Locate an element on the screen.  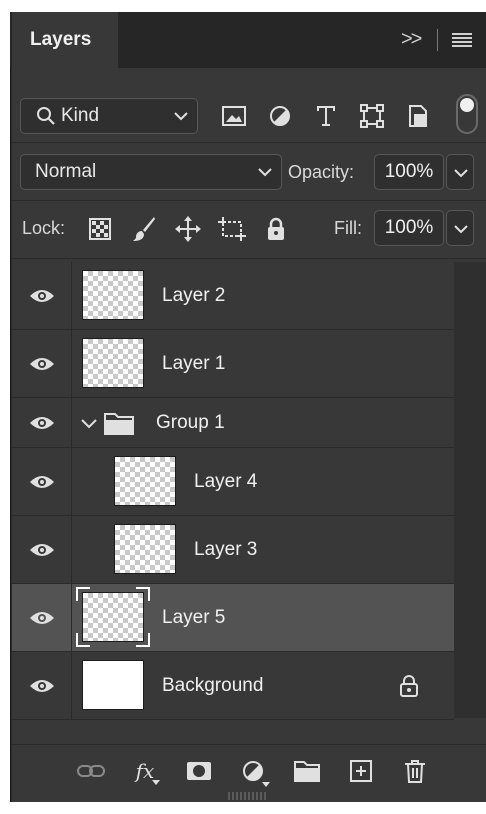
tab-layers: Layers is located at coordinates (65, 40).